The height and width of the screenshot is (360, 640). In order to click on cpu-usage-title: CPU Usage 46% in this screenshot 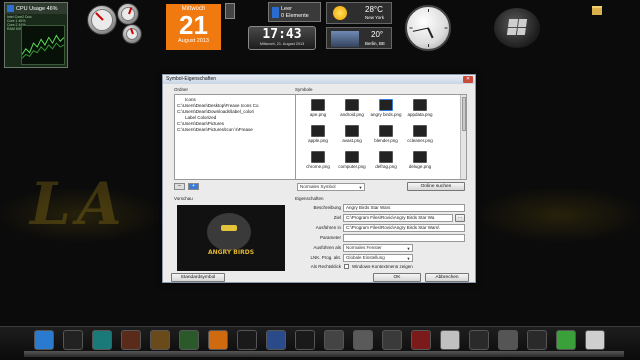, I will do `click(37, 8)`.